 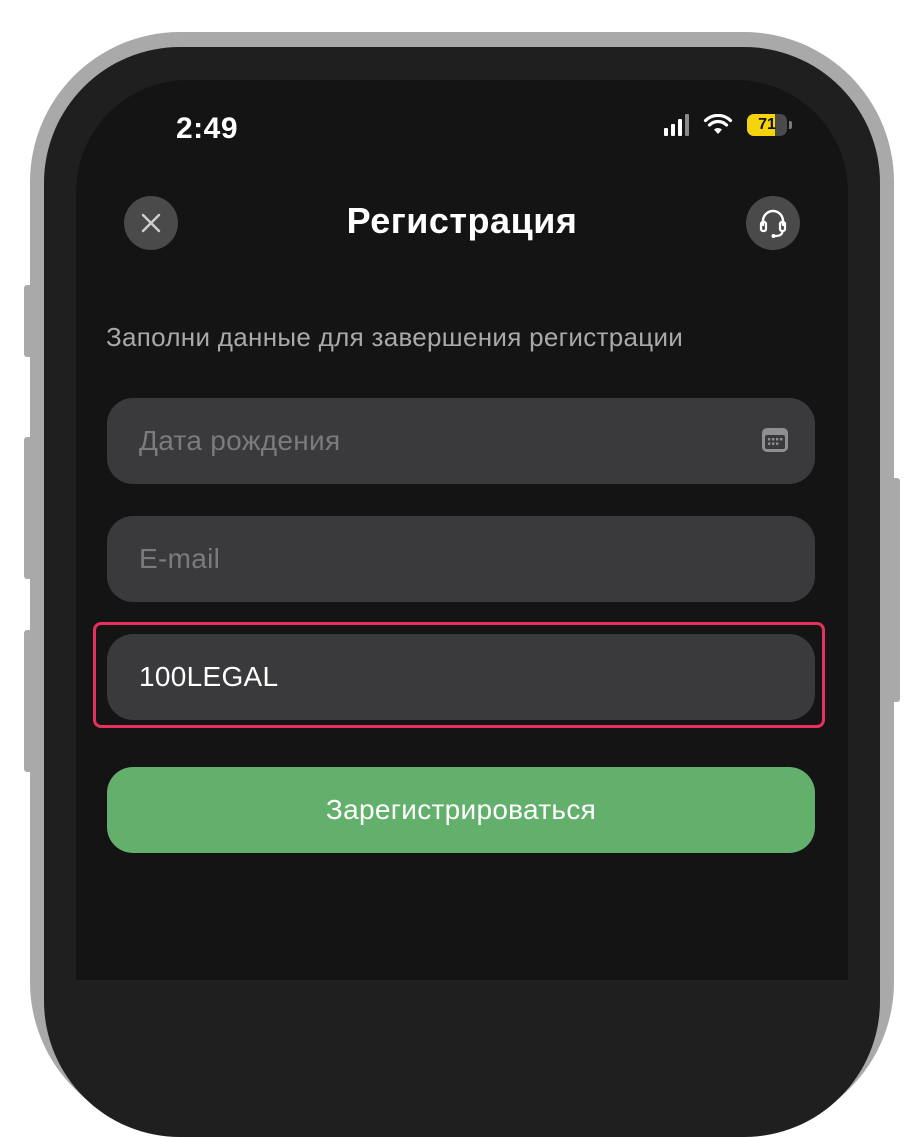 What do you see at coordinates (462, 220) in the screenshot?
I see `page-title: Регистрация` at bounding box center [462, 220].